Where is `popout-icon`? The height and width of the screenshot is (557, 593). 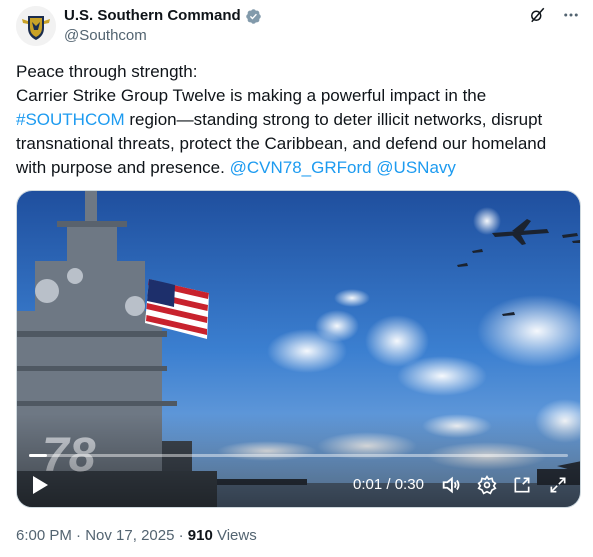 popout-icon is located at coordinates (522, 485).